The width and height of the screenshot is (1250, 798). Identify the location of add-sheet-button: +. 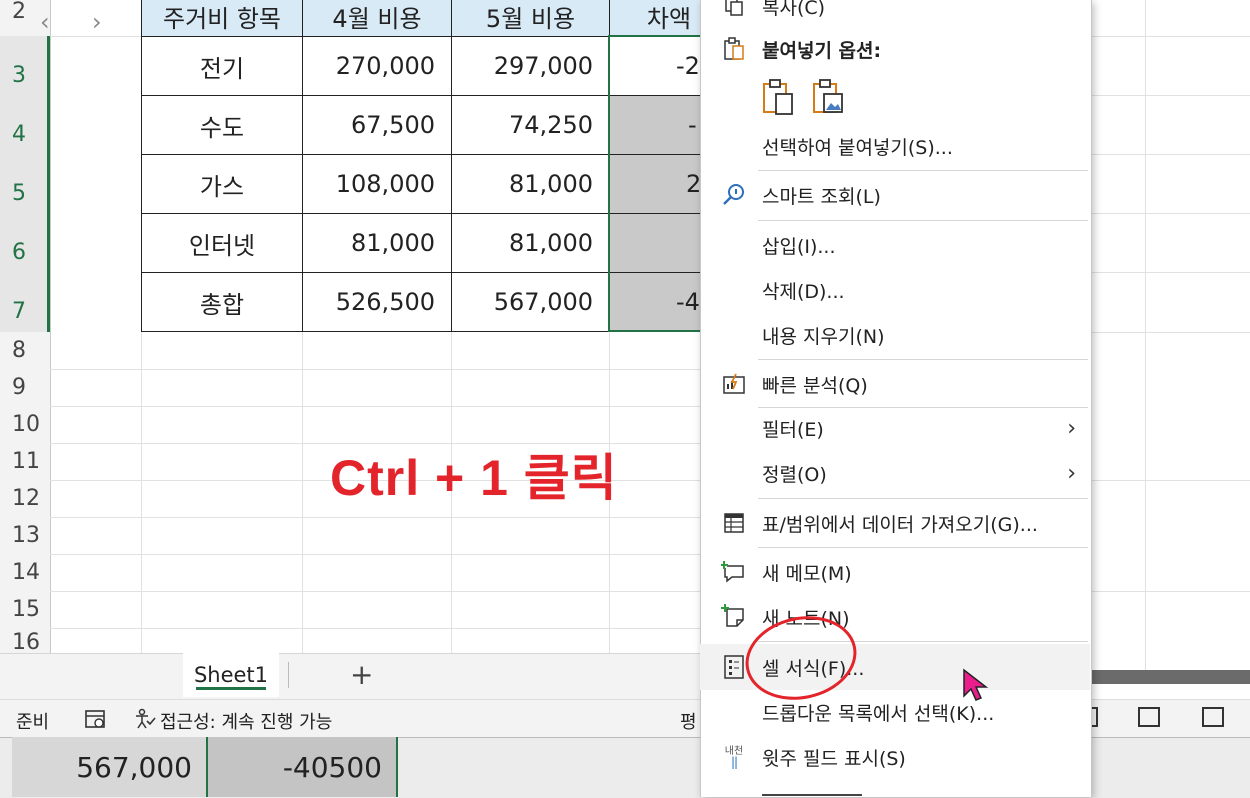
(361, 674).